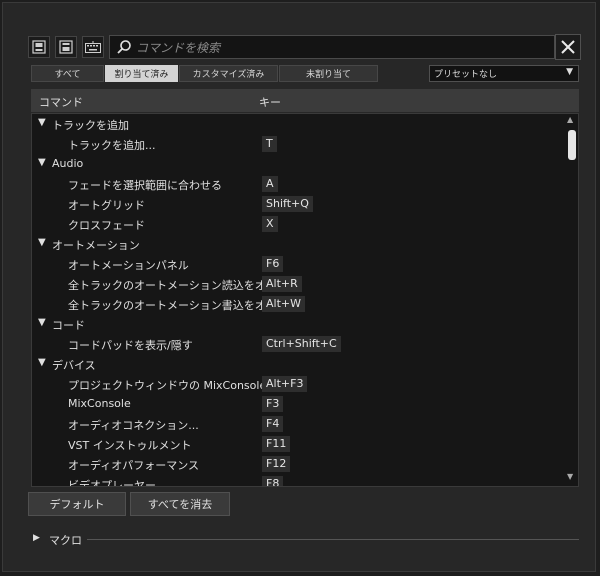 This screenshot has width=600, height=576. I want to click on command-row: フェードを選択範囲に合わせる A, so click(299, 184).